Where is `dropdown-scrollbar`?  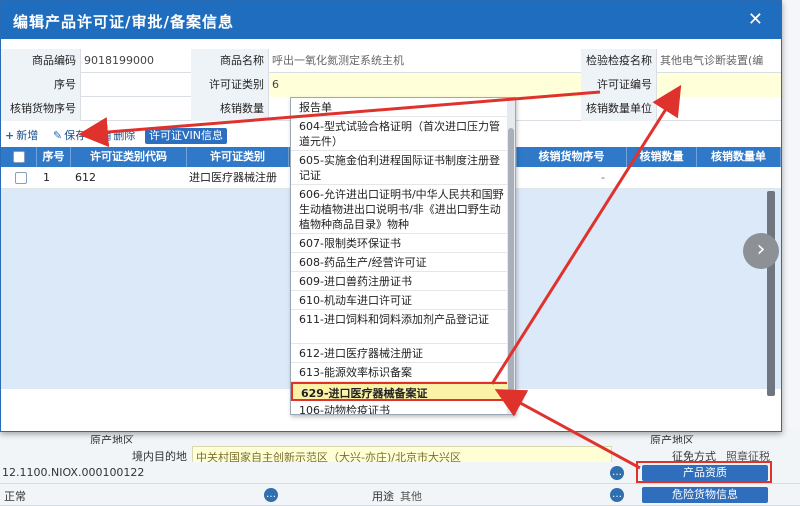
dropdown-scrollbar is located at coordinates (511, 256).